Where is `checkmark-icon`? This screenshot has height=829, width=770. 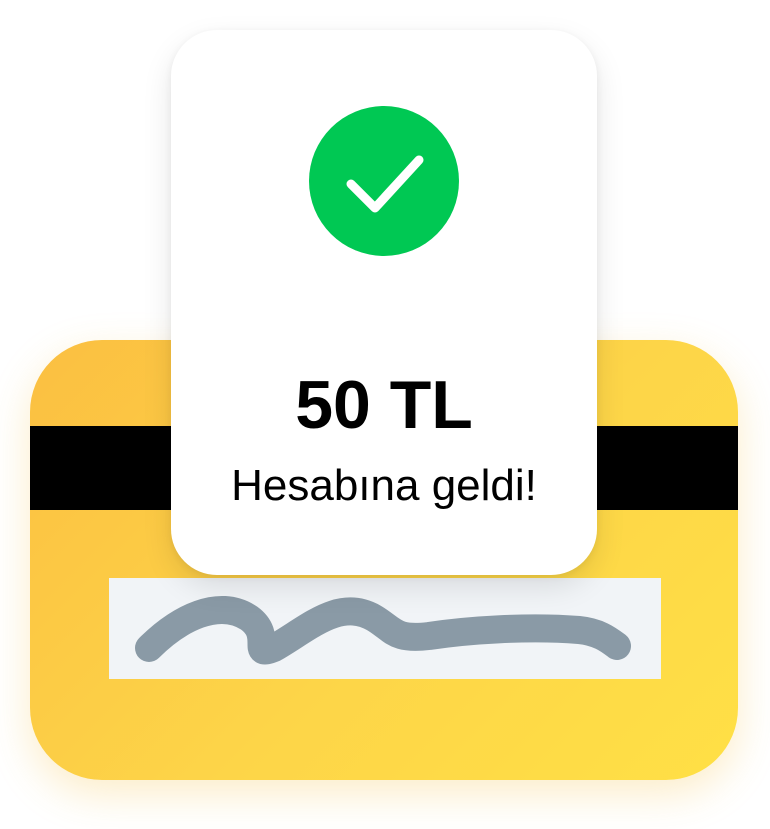
checkmark-icon is located at coordinates (385, 184).